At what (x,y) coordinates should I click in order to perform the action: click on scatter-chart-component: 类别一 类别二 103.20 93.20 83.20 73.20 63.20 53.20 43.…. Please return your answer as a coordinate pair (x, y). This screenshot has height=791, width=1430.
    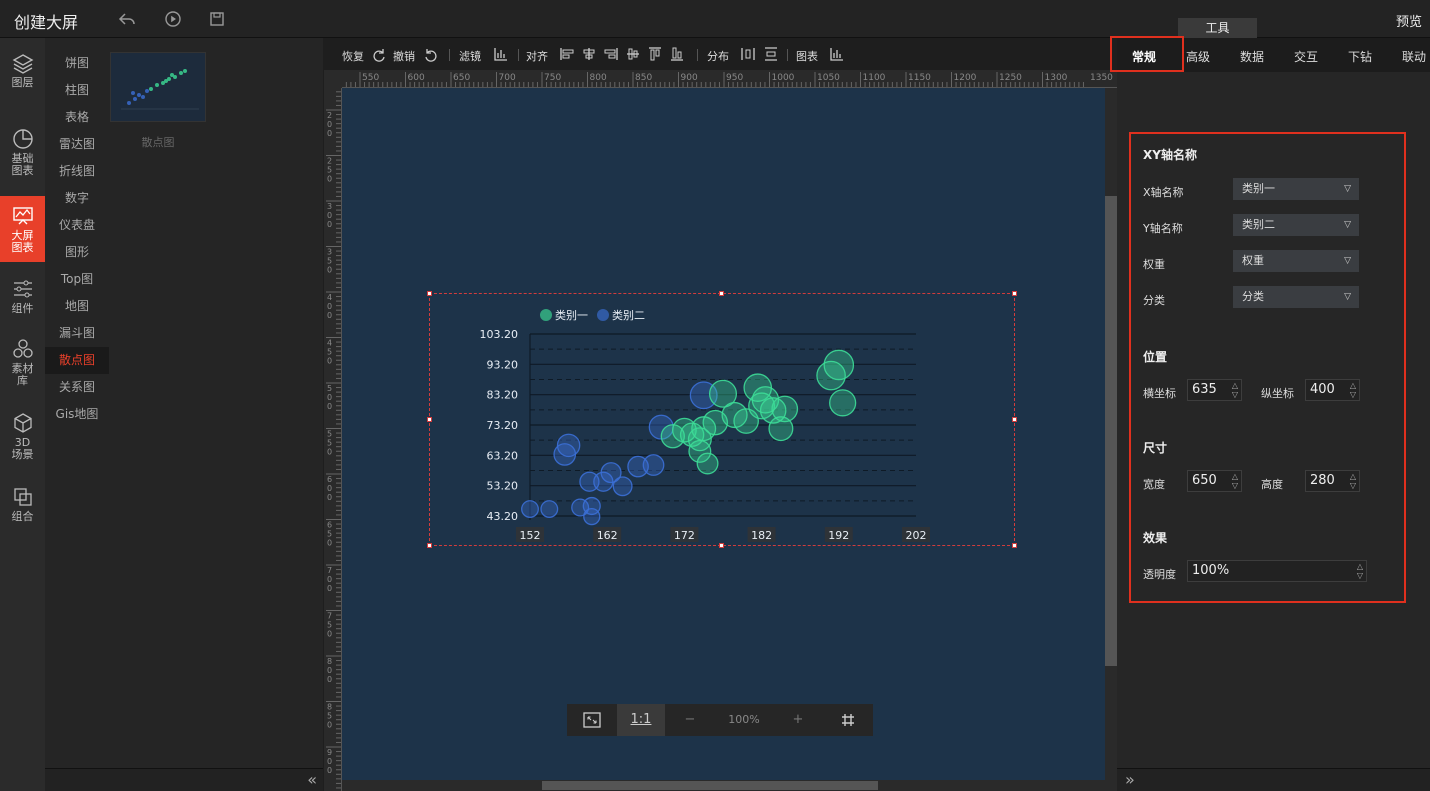
    Looking at the image, I should click on (722, 419).